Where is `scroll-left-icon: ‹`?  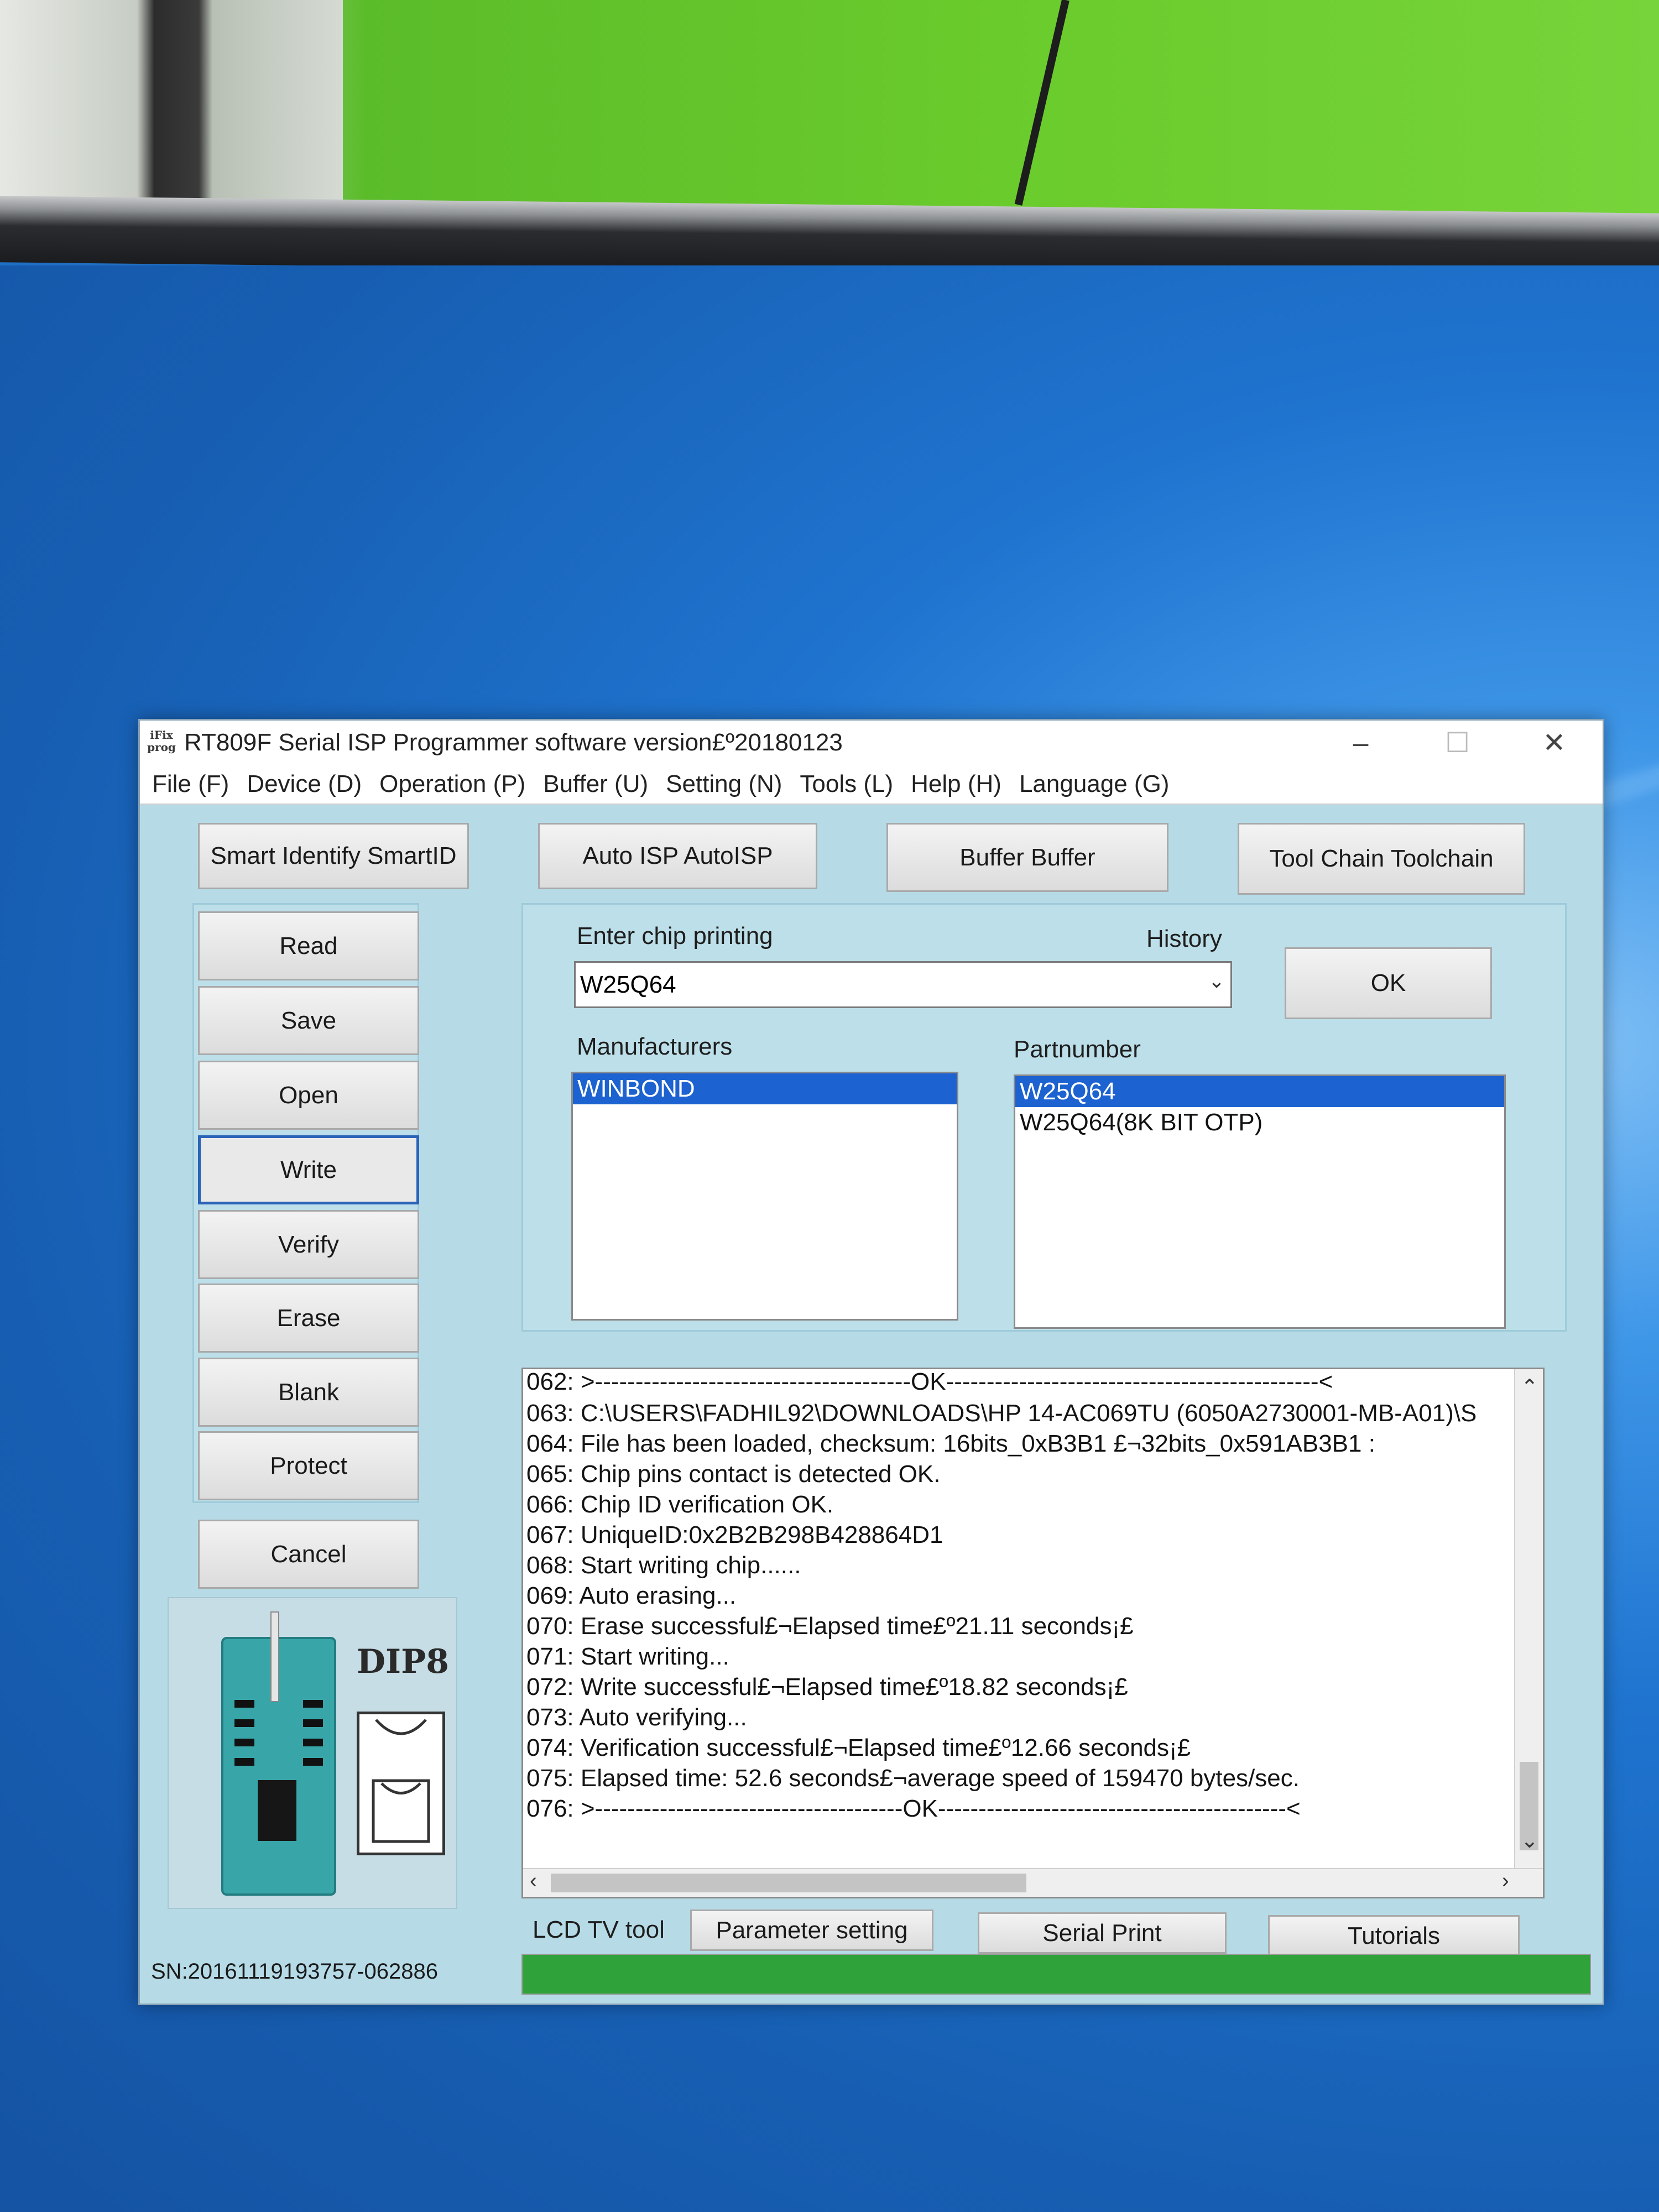
scroll-left-icon: ‹ is located at coordinates (534, 1881).